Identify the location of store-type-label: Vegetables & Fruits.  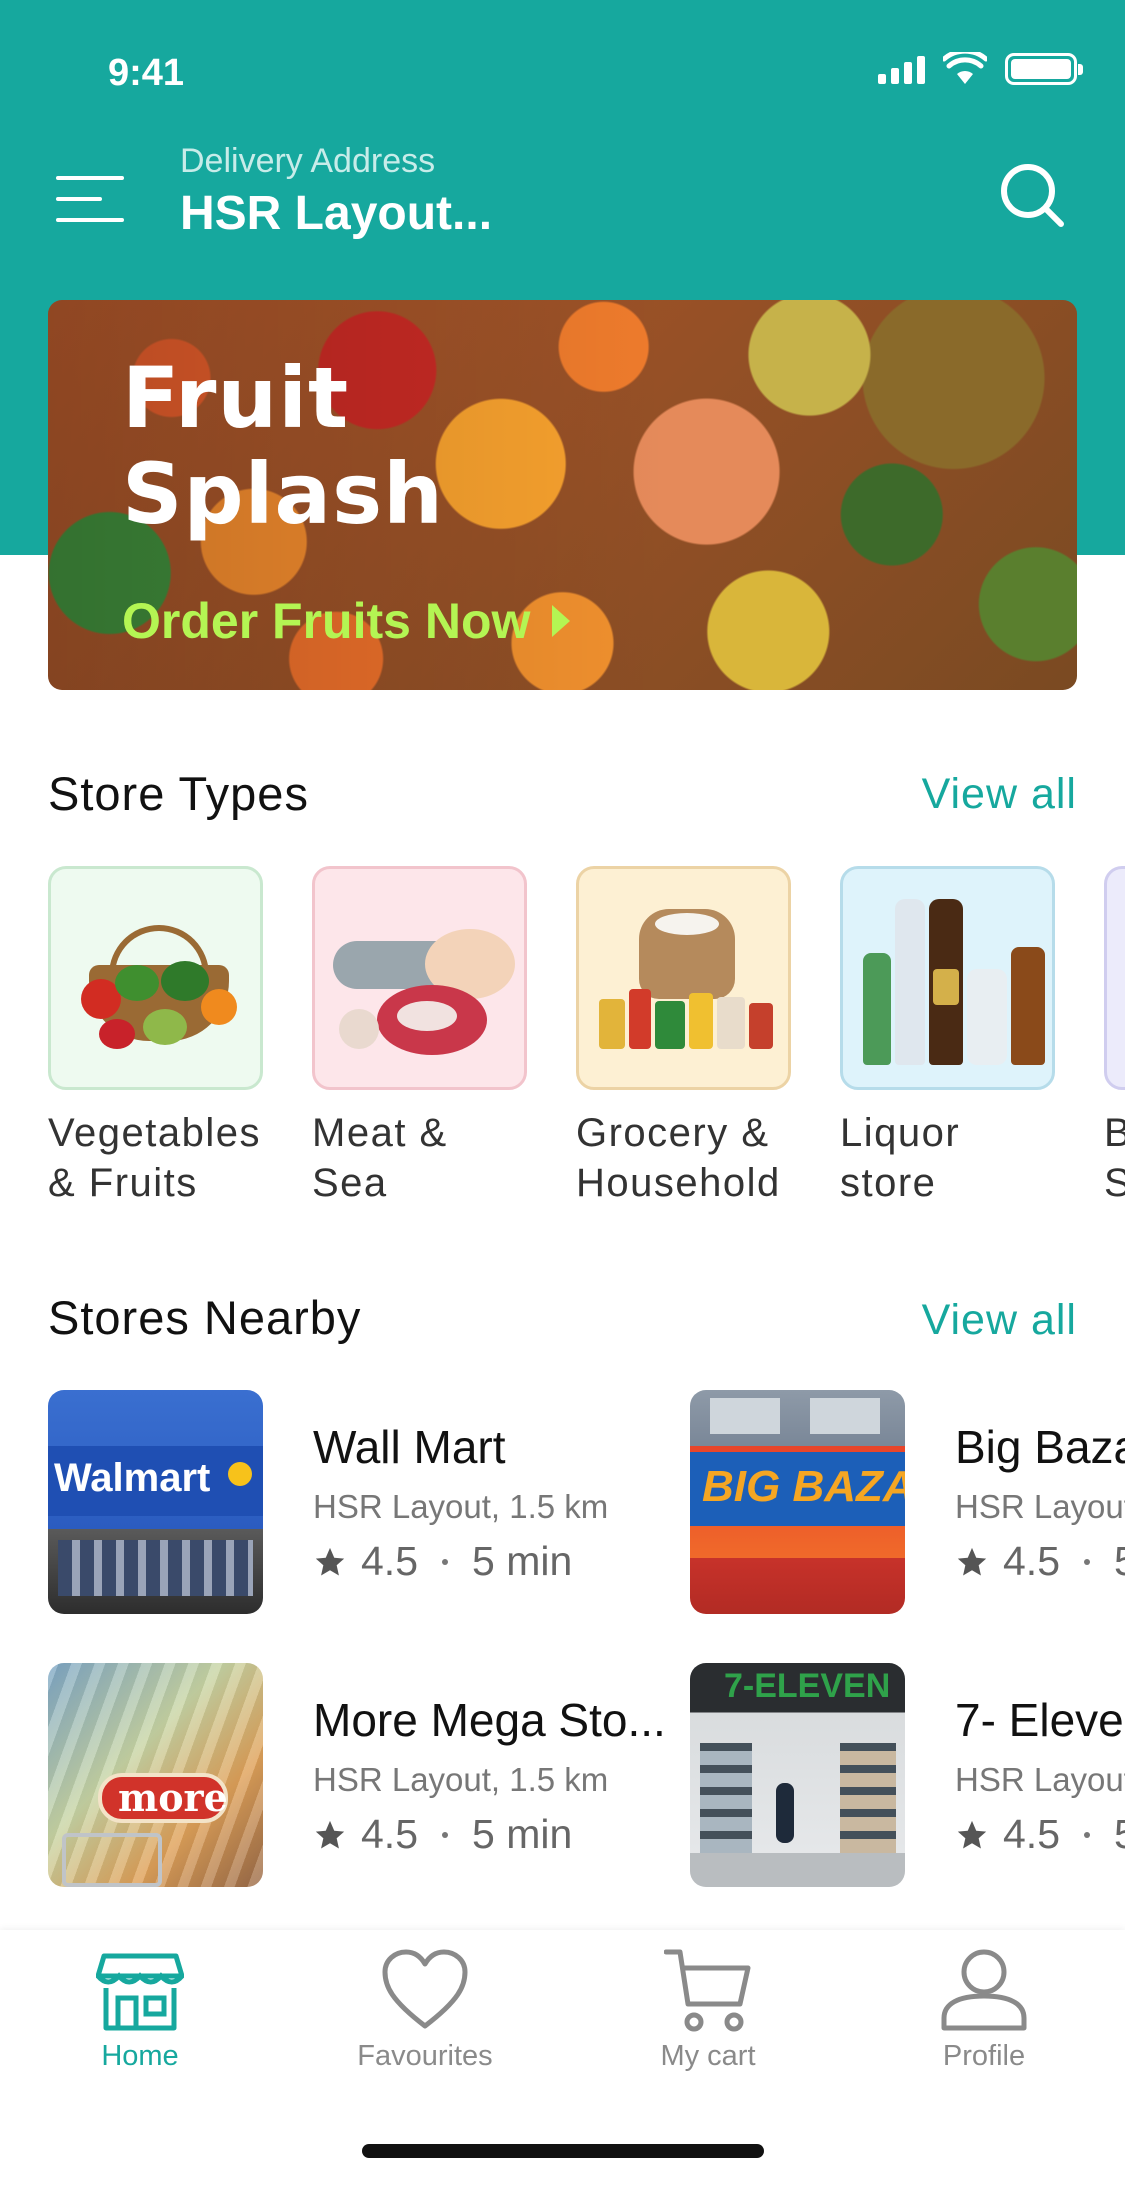
(154, 1158).